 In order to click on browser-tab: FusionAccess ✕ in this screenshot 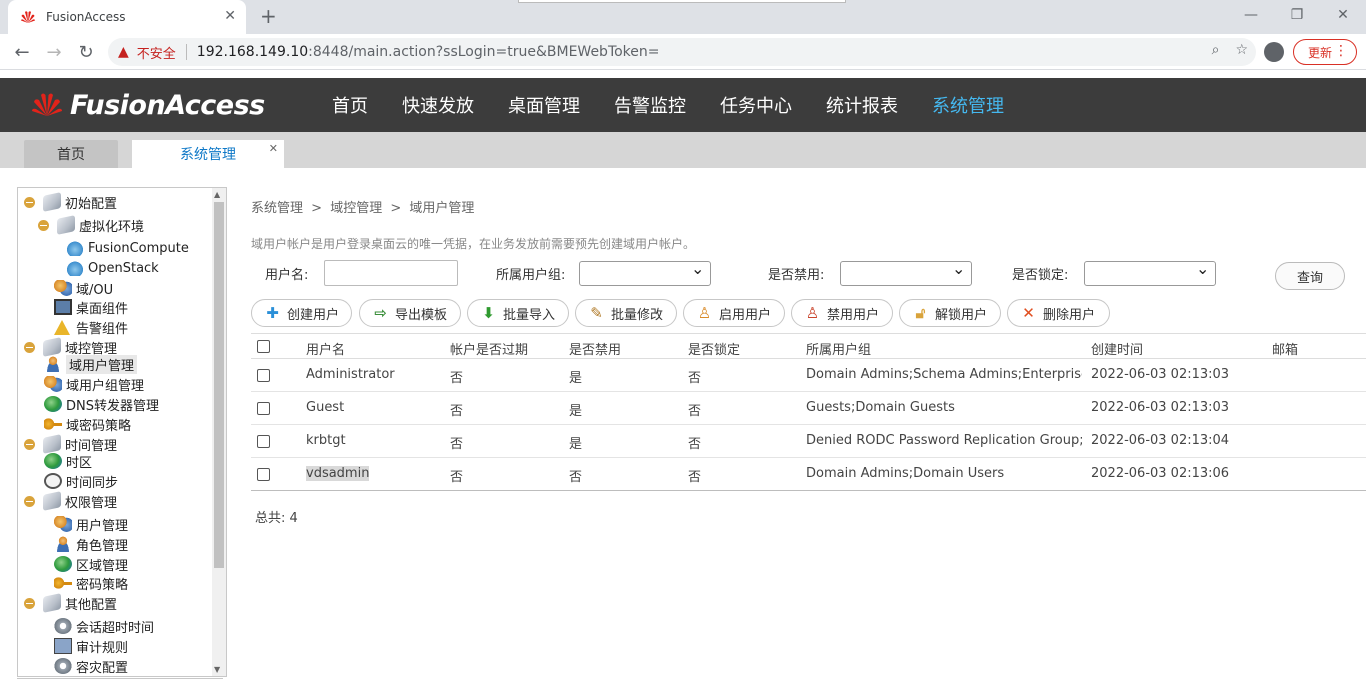, I will do `click(127, 17)`.